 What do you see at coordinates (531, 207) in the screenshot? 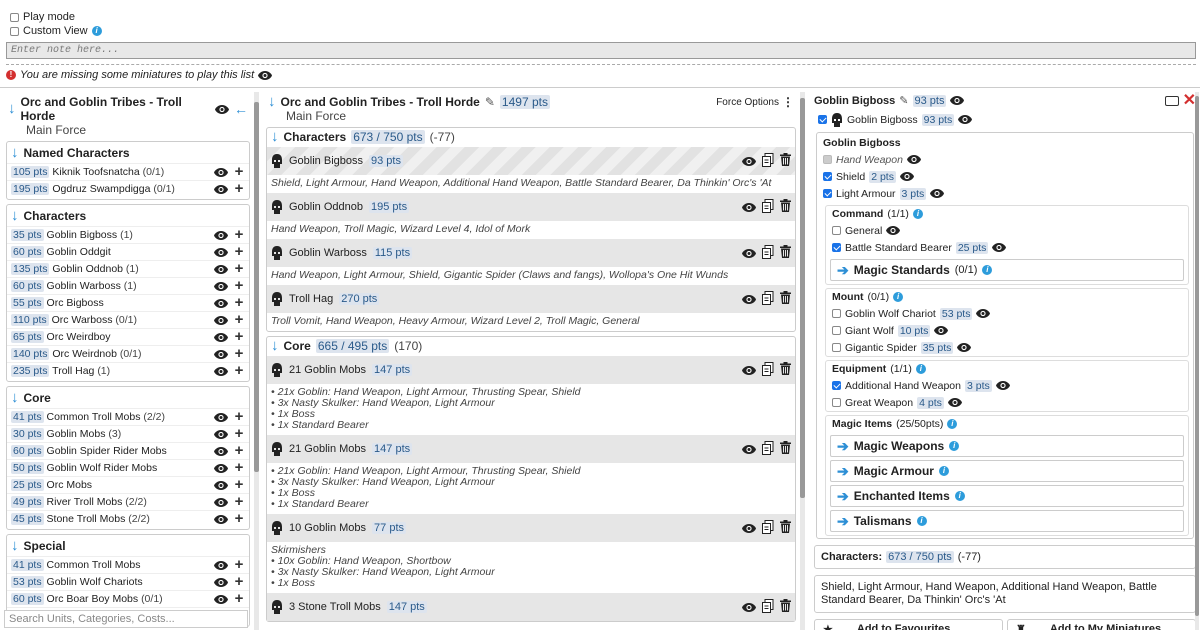
I see `unit-row: Goblin Oddnob 195 pts` at bounding box center [531, 207].